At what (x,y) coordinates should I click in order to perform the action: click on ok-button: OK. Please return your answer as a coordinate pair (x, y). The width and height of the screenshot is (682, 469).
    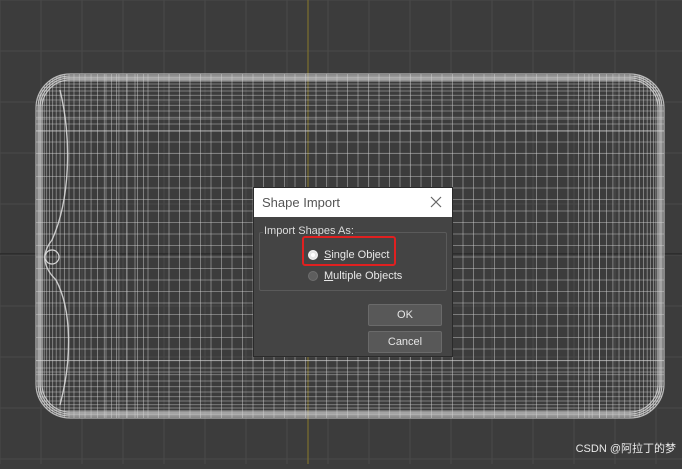
    Looking at the image, I should click on (405, 315).